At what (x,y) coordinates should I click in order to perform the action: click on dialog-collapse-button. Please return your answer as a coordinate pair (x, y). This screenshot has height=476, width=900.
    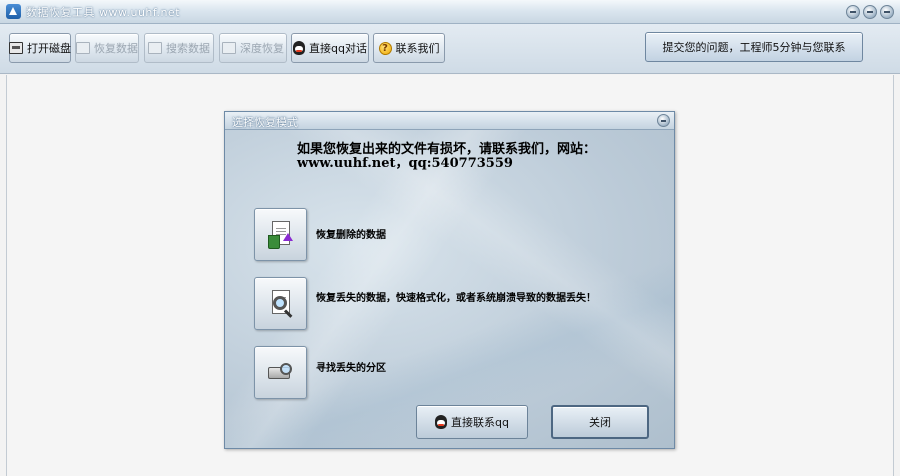
    Looking at the image, I should click on (663, 120).